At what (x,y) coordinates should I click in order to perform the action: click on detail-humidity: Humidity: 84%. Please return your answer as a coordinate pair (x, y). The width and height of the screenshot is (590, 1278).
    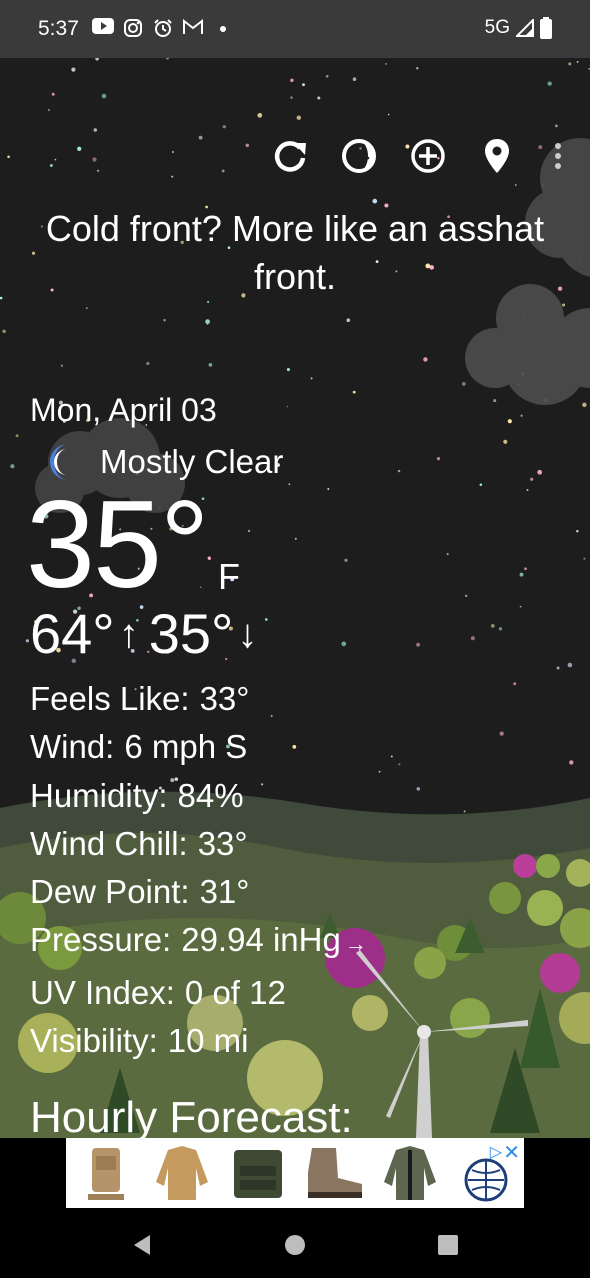
    Looking at the image, I should click on (198, 796).